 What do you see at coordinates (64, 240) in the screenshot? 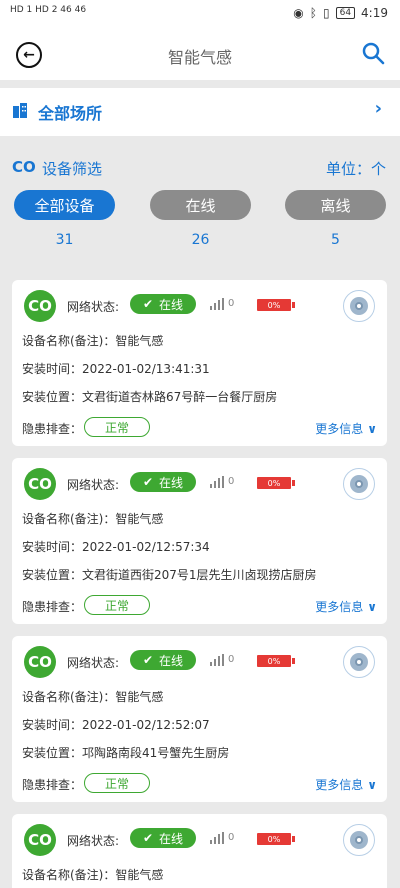
I see `count-all: 31` at bounding box center [64, 240].